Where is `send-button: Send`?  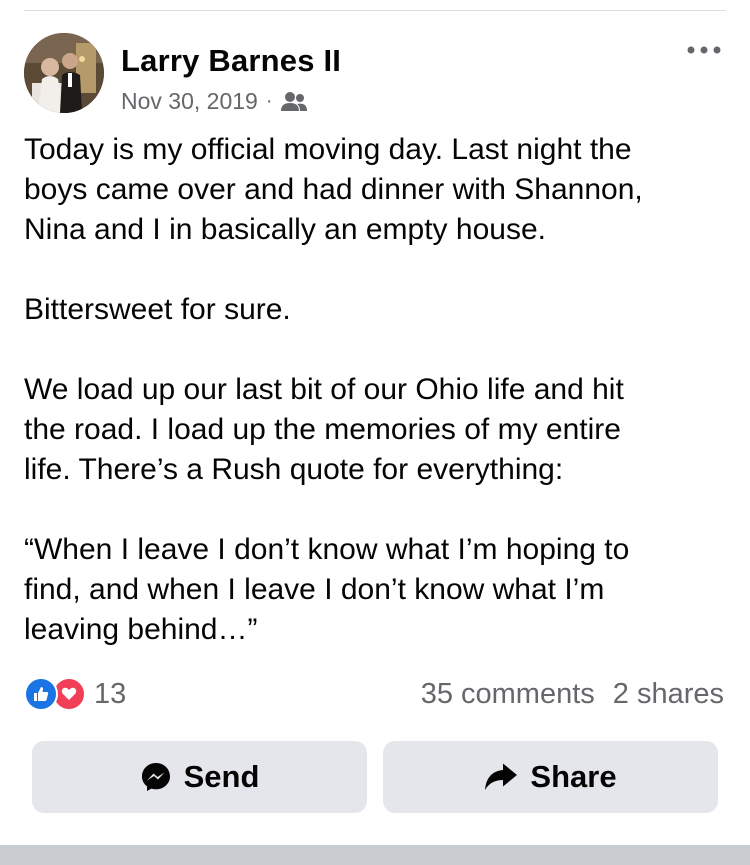 send-button: Send is located at coordinates (199, 777).